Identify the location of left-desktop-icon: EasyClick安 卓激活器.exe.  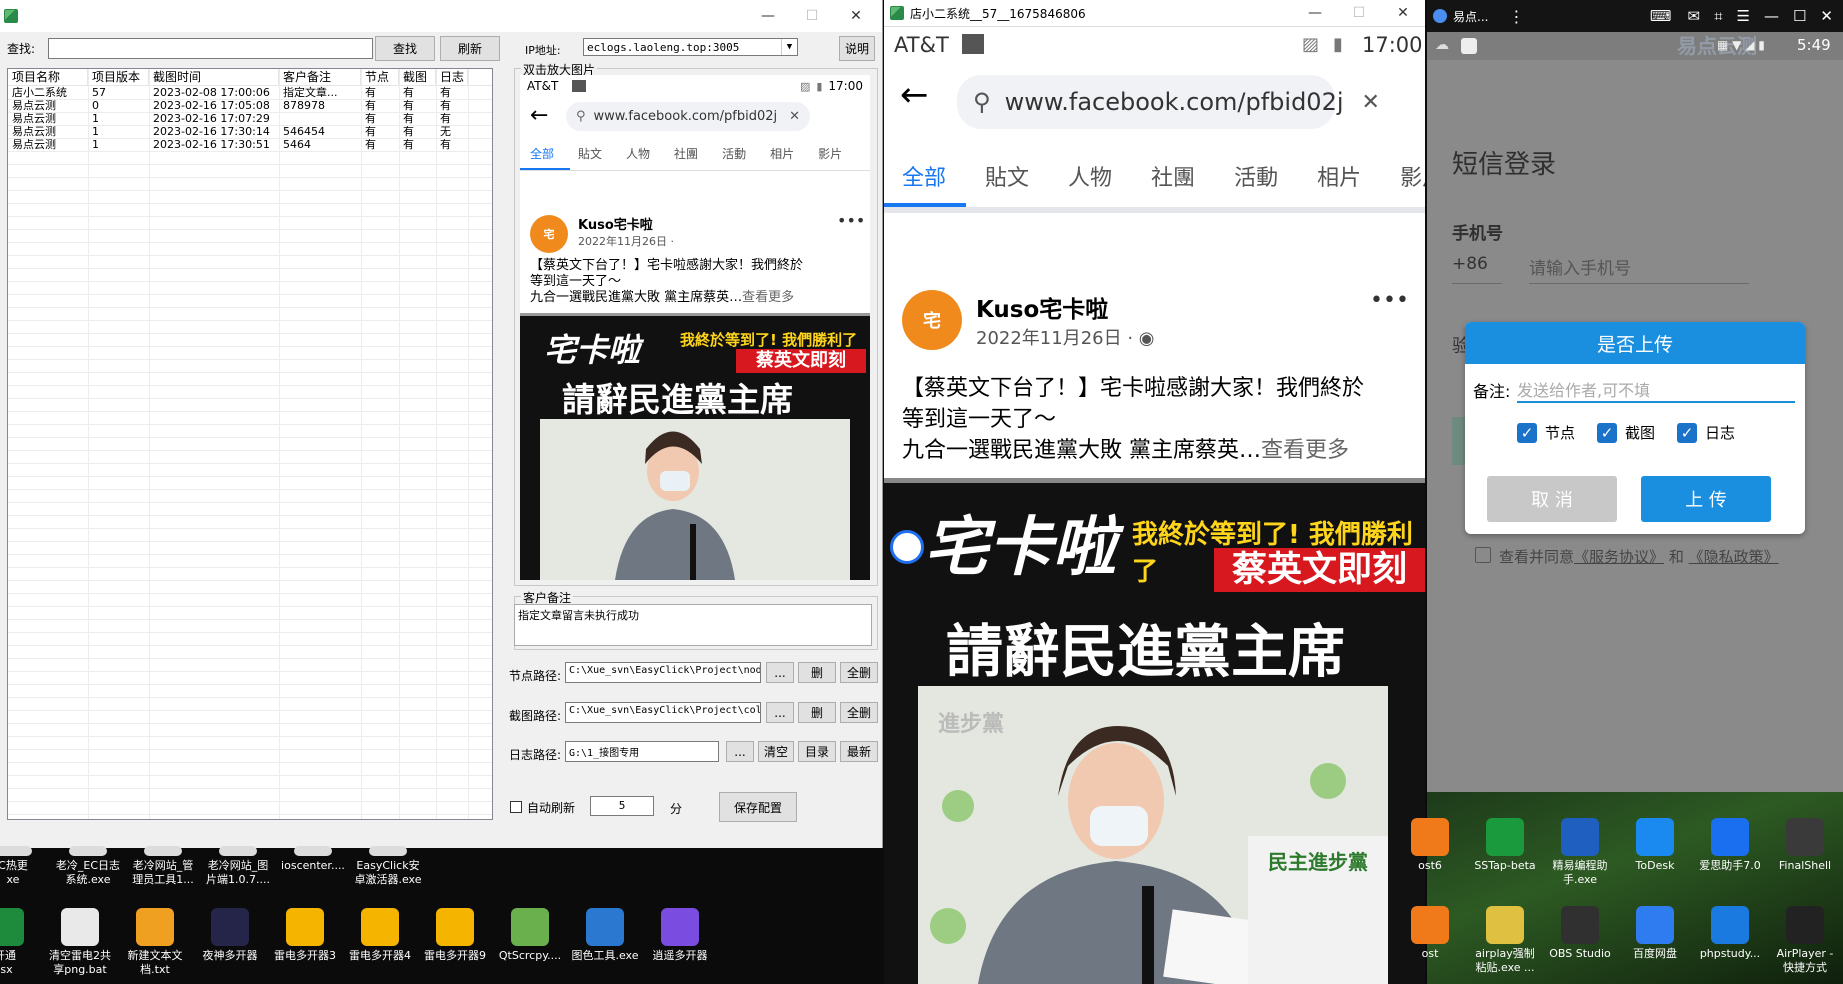
(388, 866).